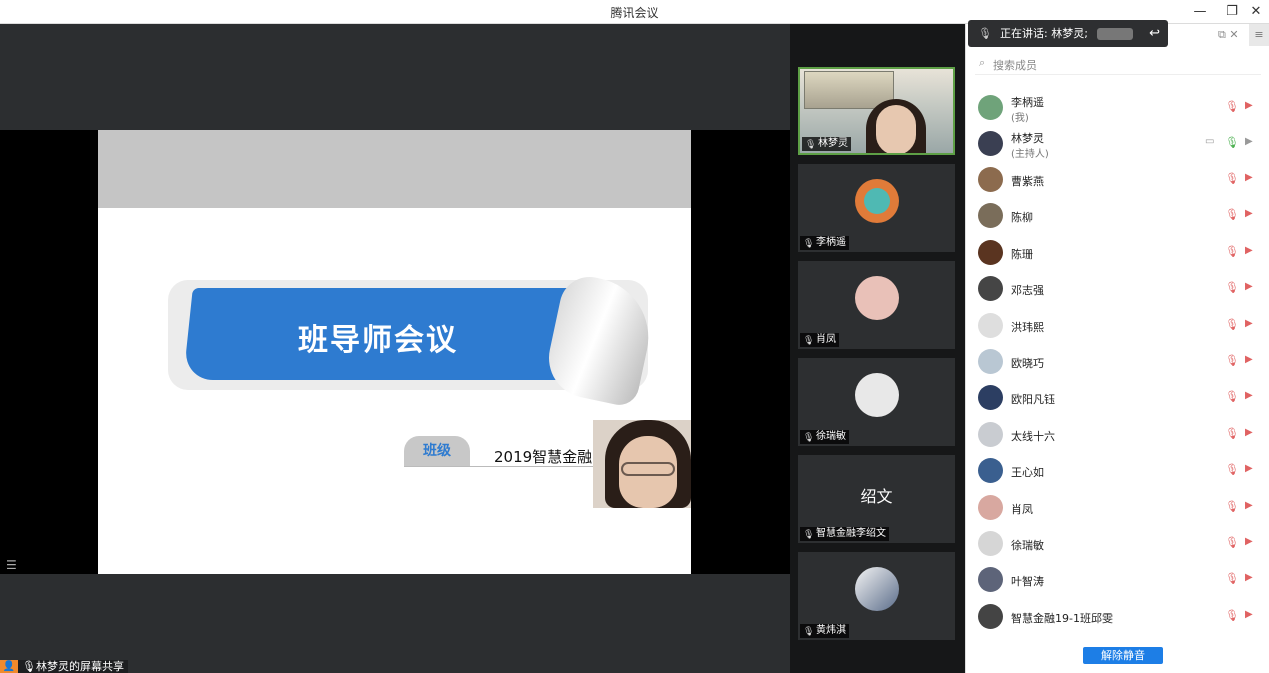 The width and height of the screenshot is (1269, 673). What do you see at coordinates (1015, 65) in the screenshot?
I see `search-input: 搜索成员` at bounding box center [1015, 65].